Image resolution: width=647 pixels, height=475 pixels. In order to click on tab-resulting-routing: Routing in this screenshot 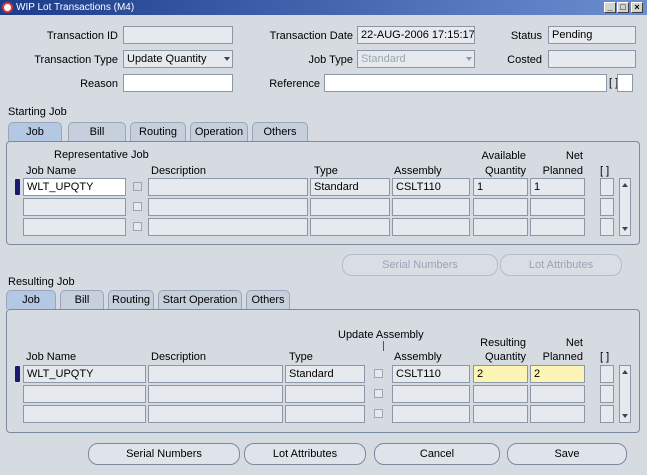, I will do `click(131, 299)`.